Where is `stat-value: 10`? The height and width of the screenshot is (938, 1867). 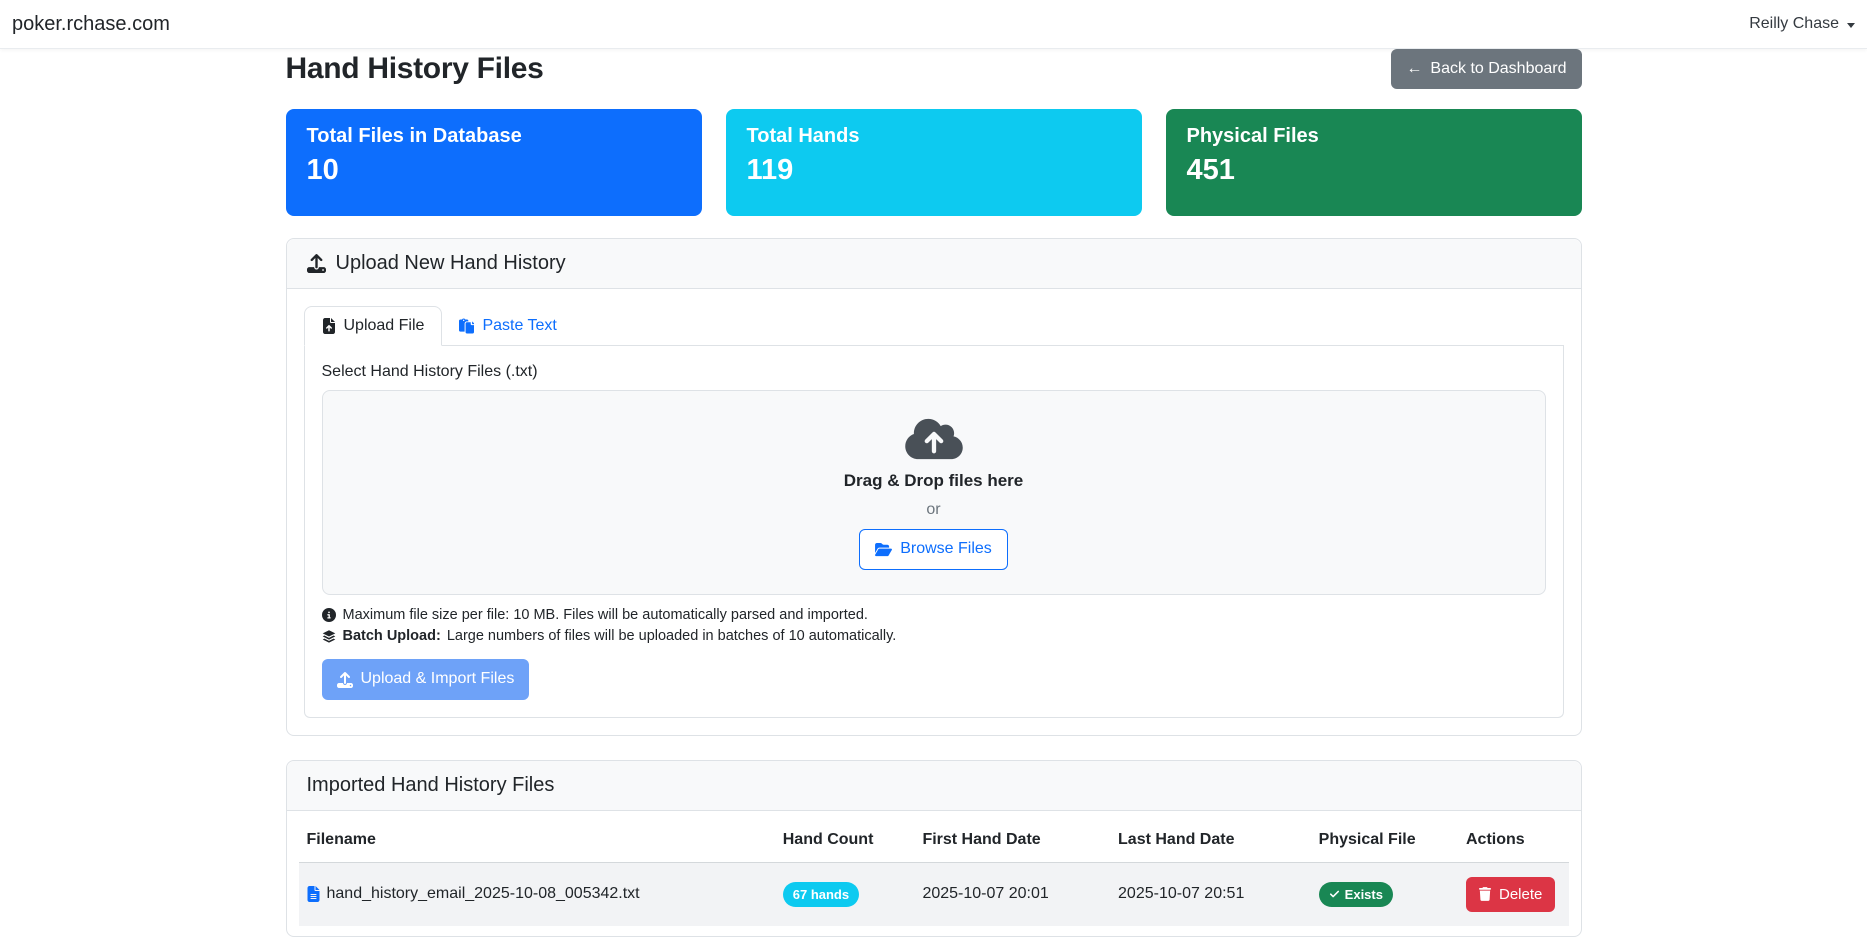 stat-value: 10 is located at coordinates (322, 170).